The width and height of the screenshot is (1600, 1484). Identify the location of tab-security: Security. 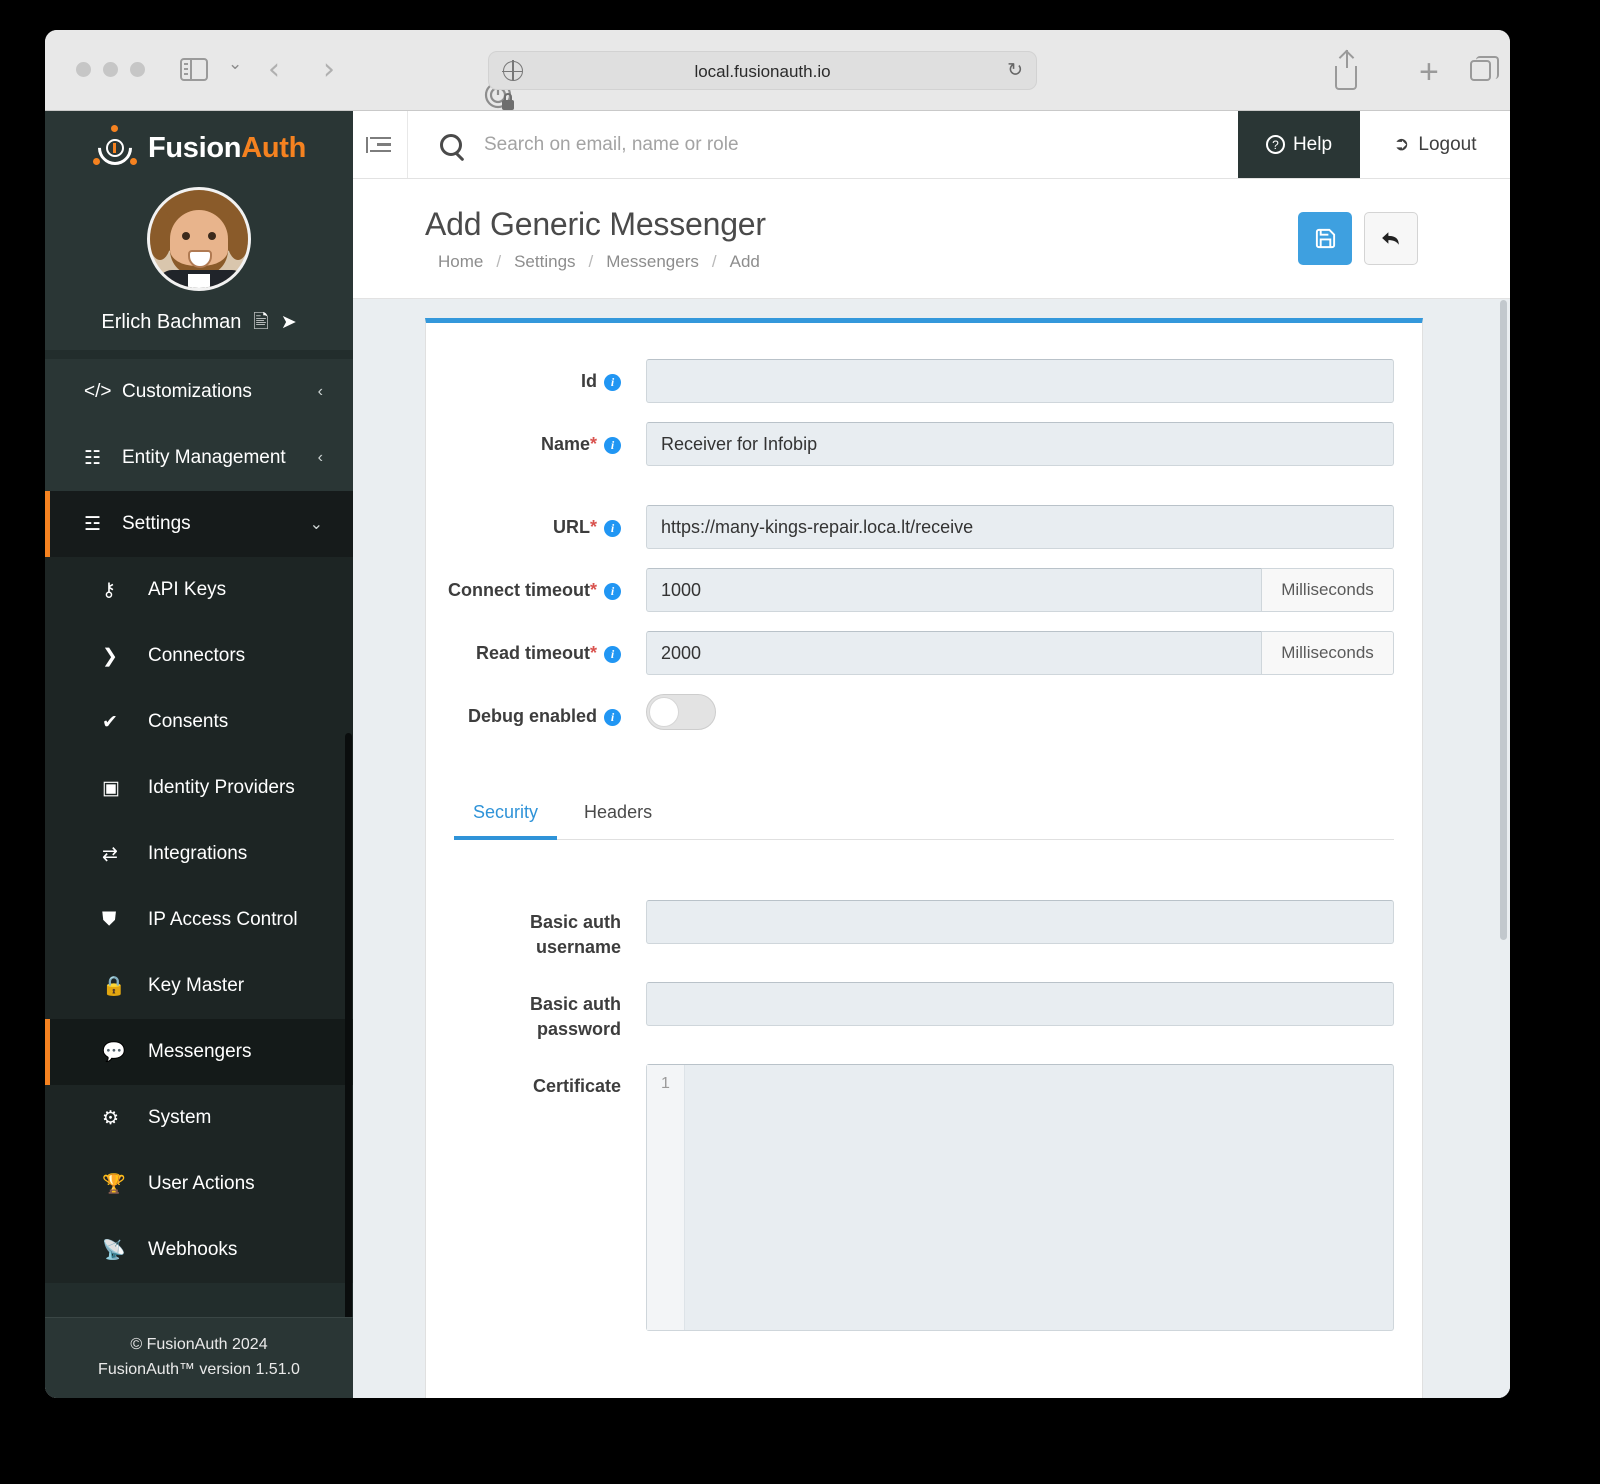
(506, 814).